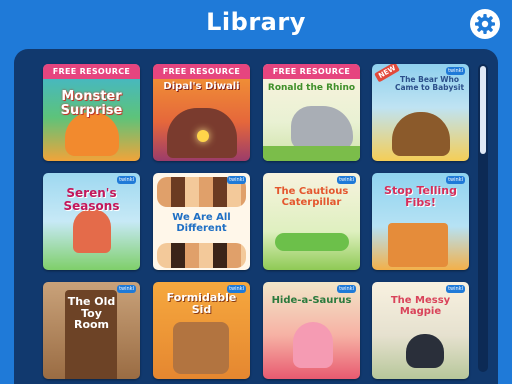 Image resolution: width=512 pixels, height=384 pixels. I want to click on book-title: Hide-a-Saurus, so click(311, 300).